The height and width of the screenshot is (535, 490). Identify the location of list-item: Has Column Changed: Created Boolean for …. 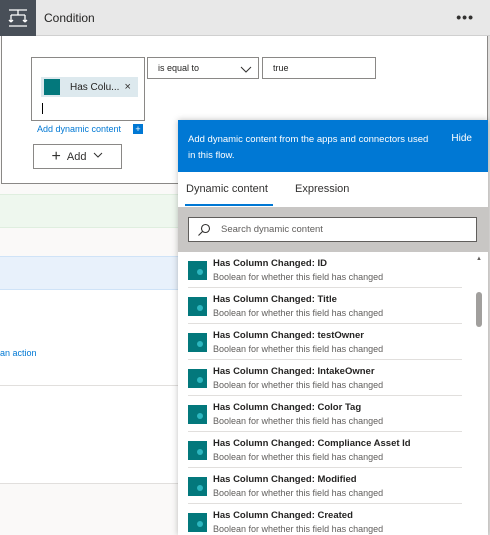
(325, 519).